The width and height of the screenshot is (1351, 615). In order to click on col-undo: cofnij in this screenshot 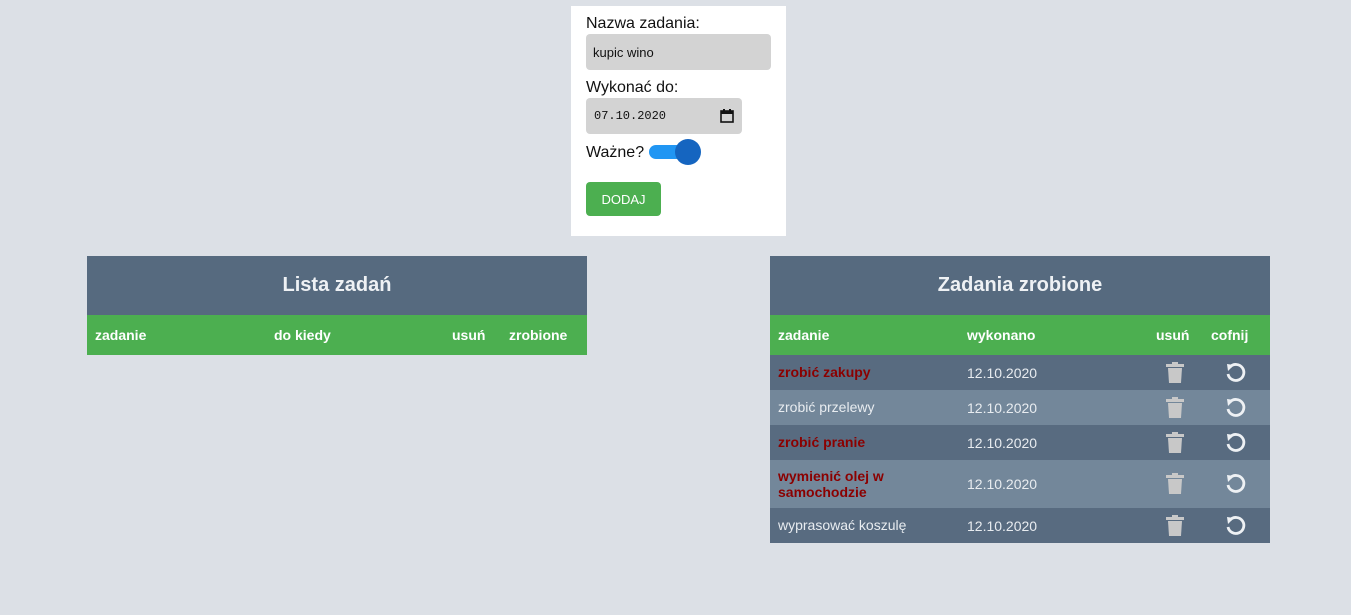, I will do `click(1230, 335)`.